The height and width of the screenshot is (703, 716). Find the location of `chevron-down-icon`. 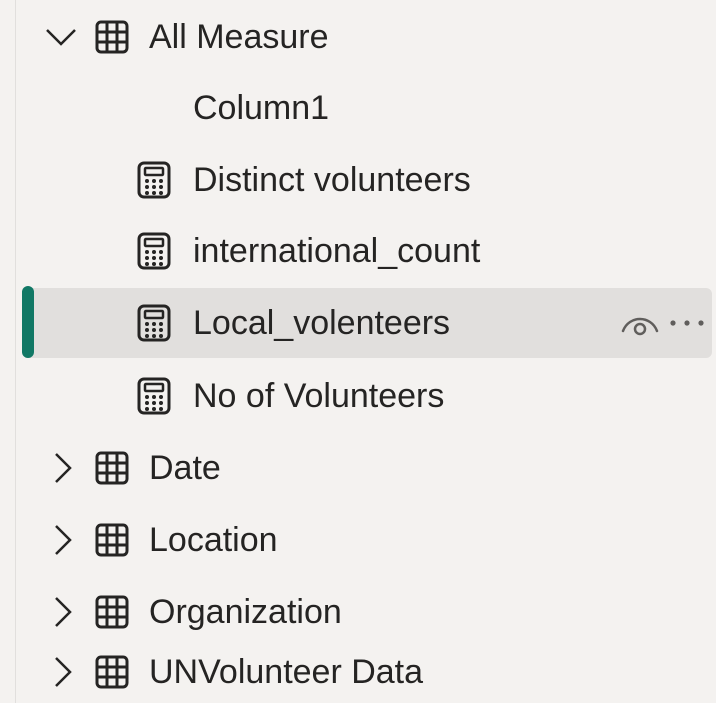

chevron-down-icon is located at coordinates (61, 37).